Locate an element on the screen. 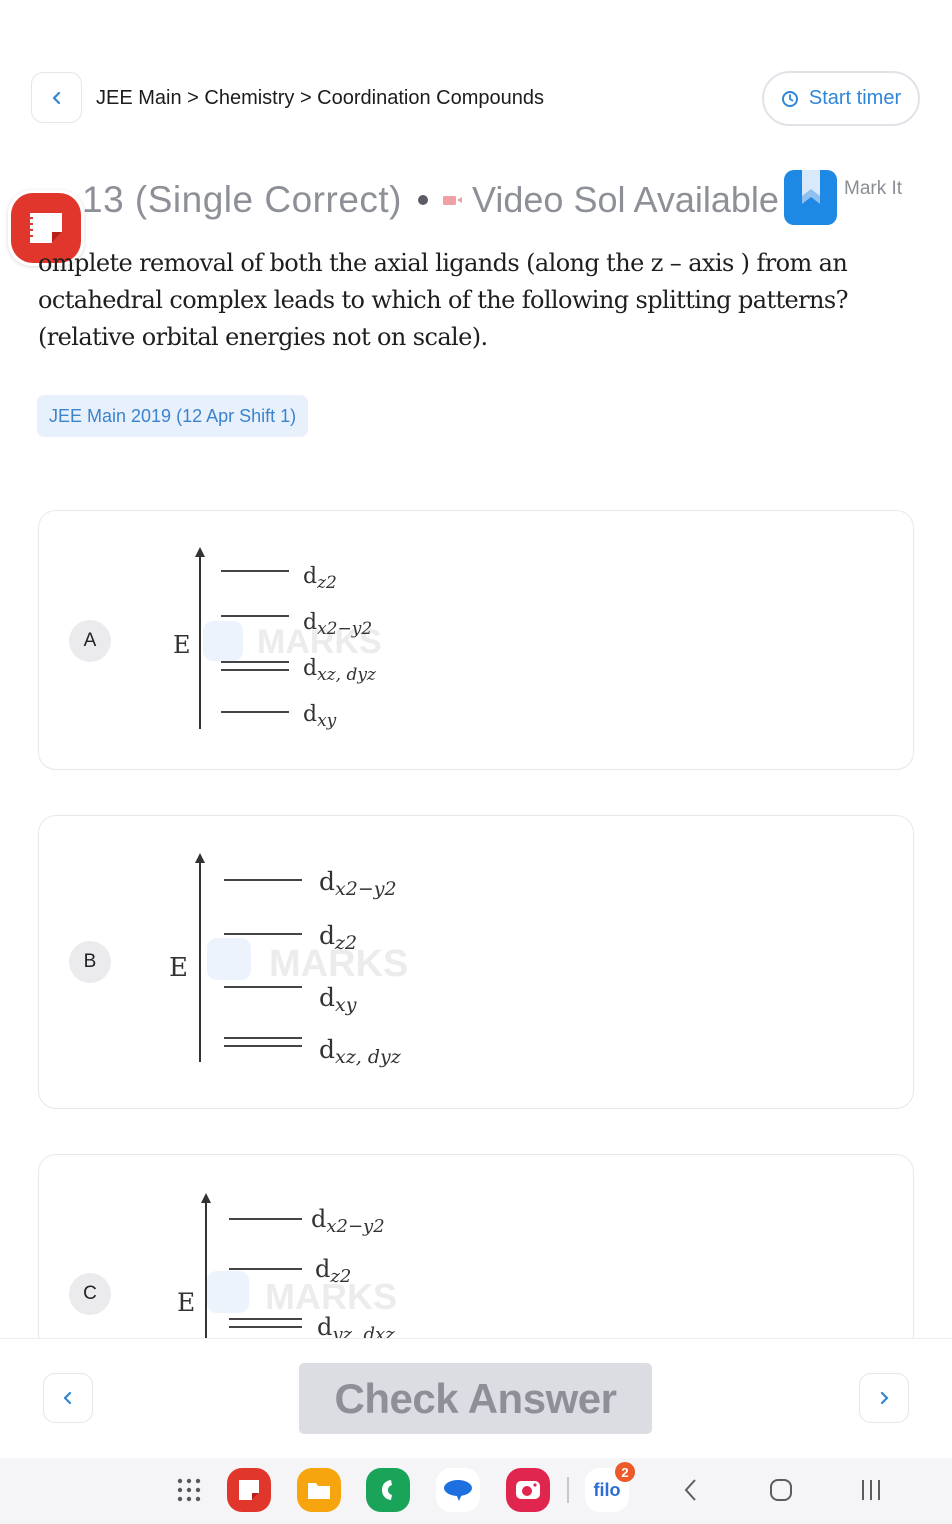  app-drawer-button is located at coordinates (189, 1490).